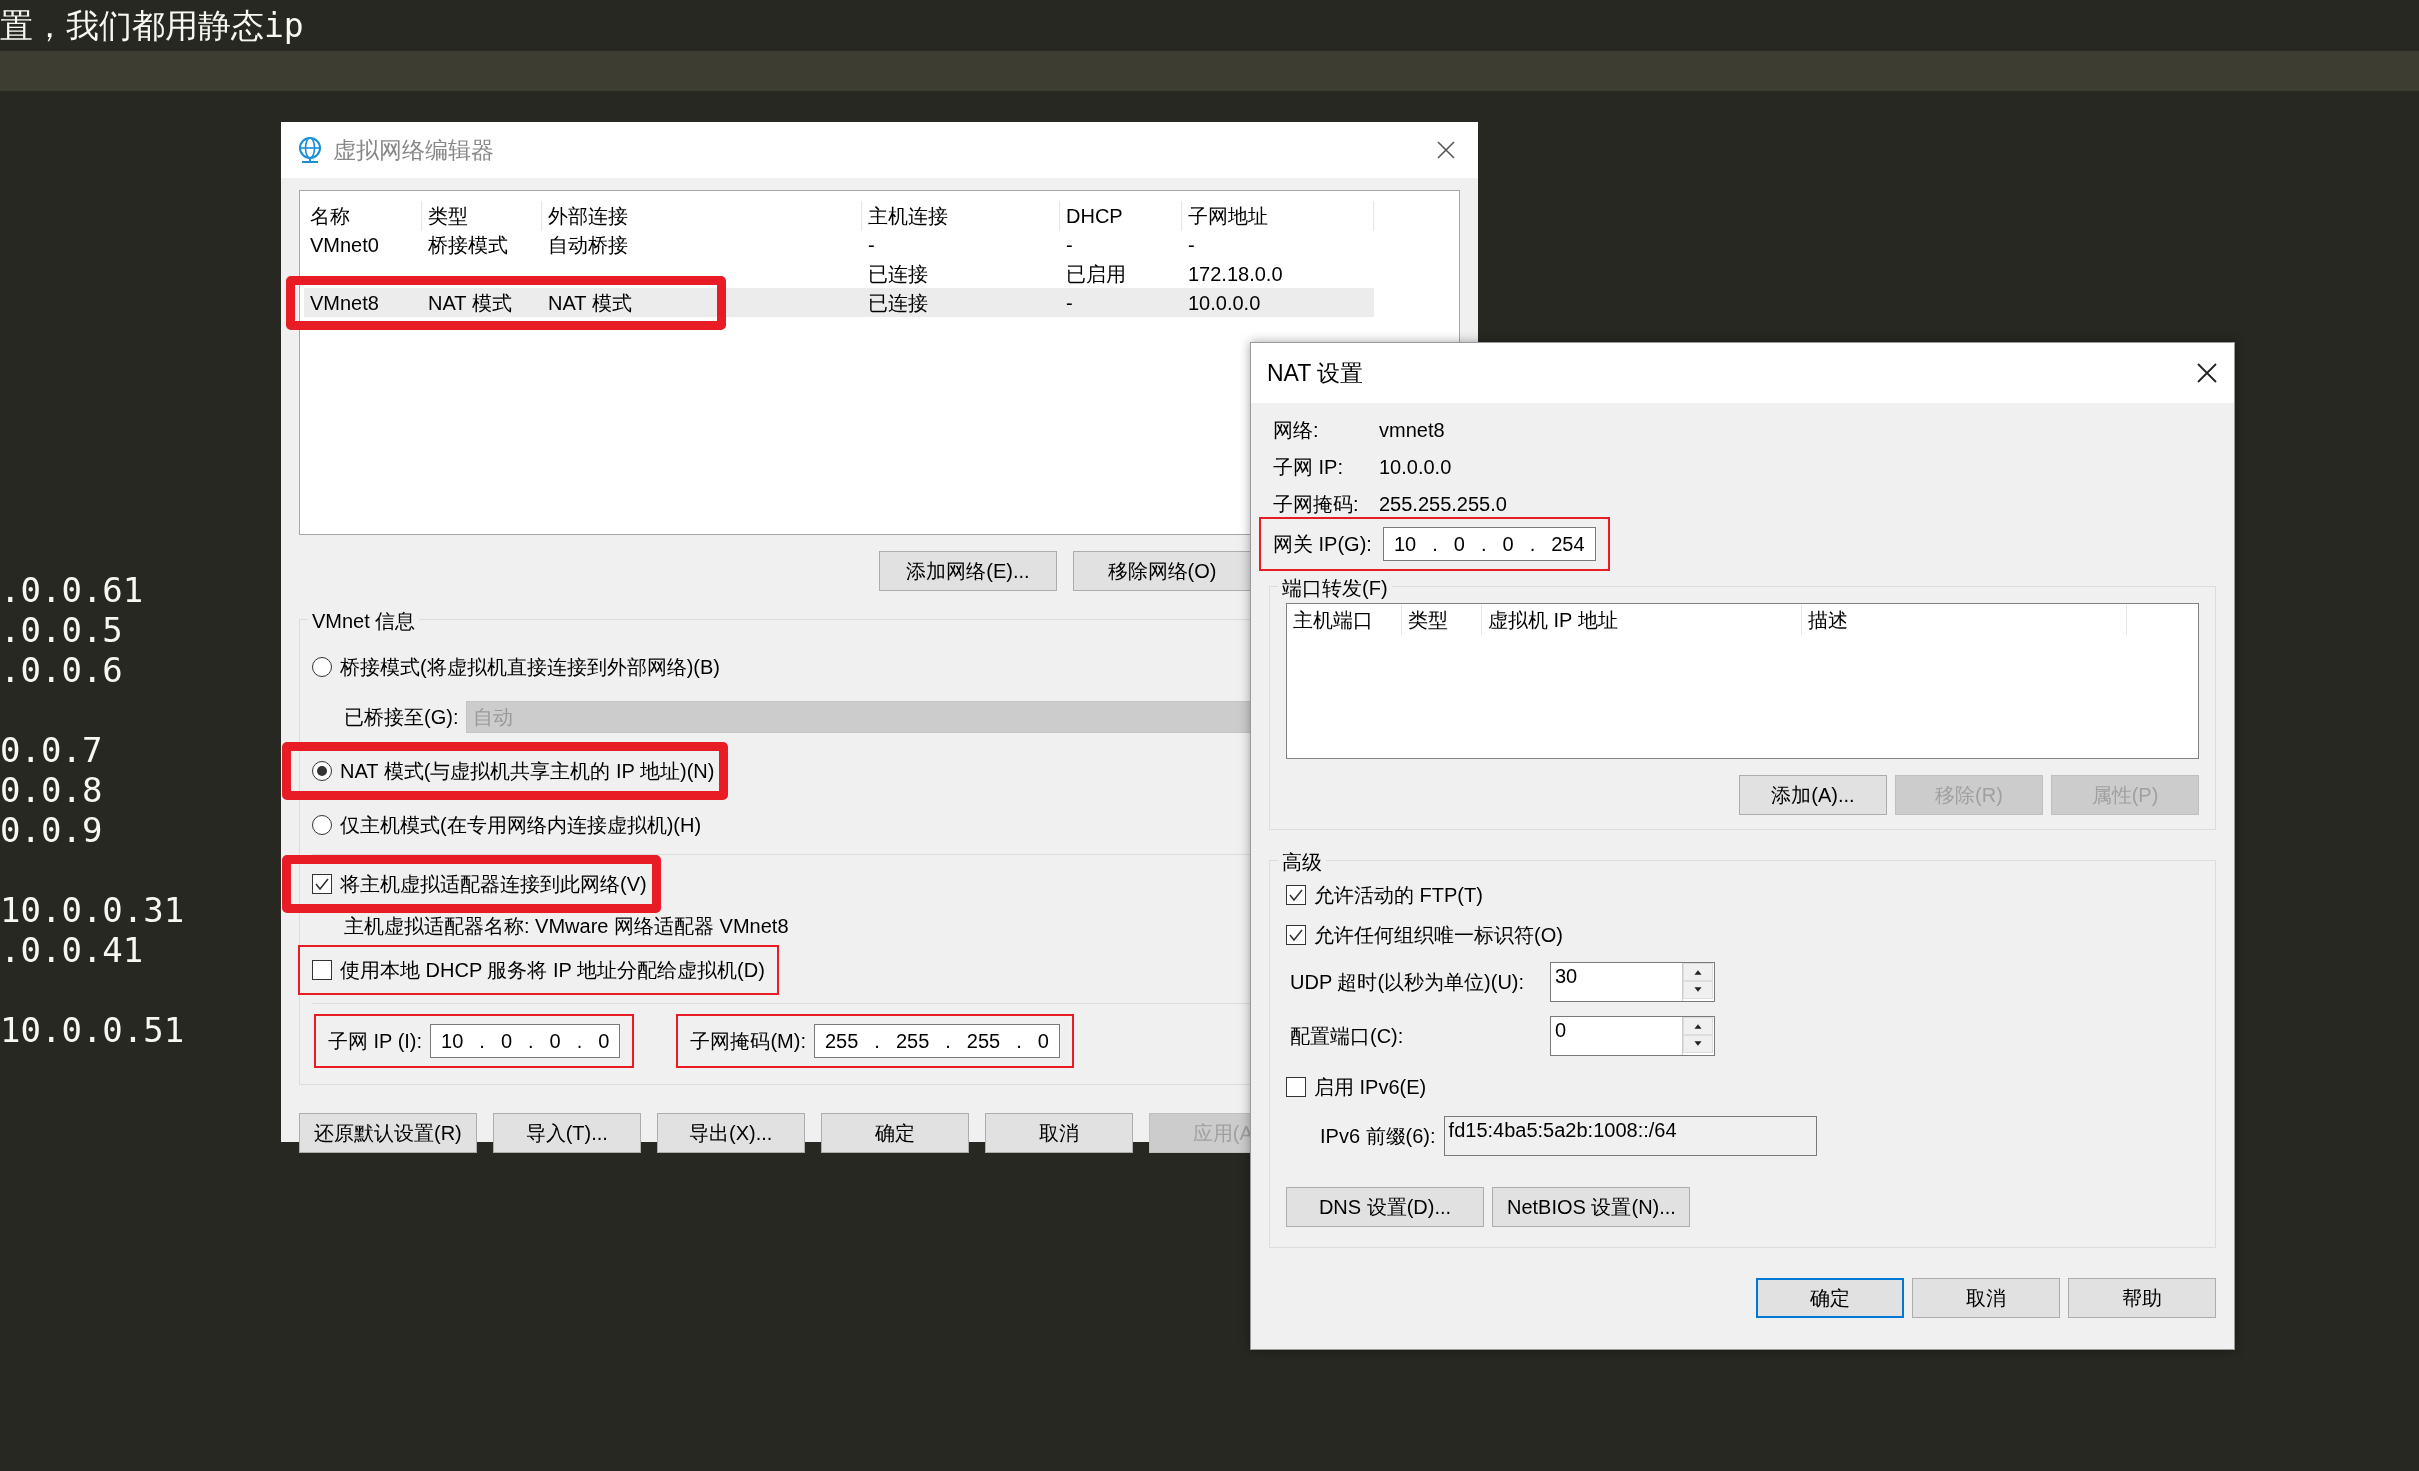  Describe the element at coordinates (92, 1030) in the screenshot. I see `code-line: 10.0.0.51` at that location.